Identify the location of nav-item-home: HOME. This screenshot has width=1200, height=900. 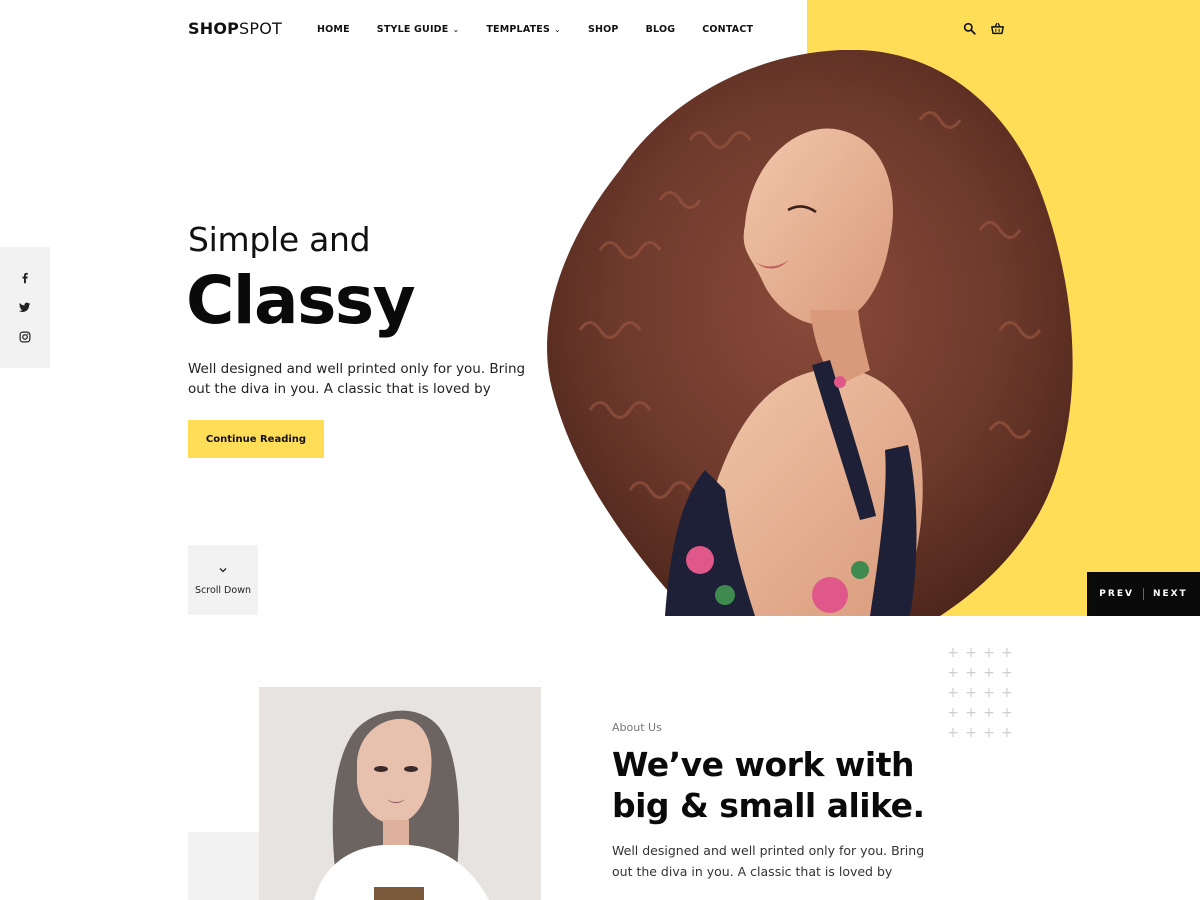
(333, 29).